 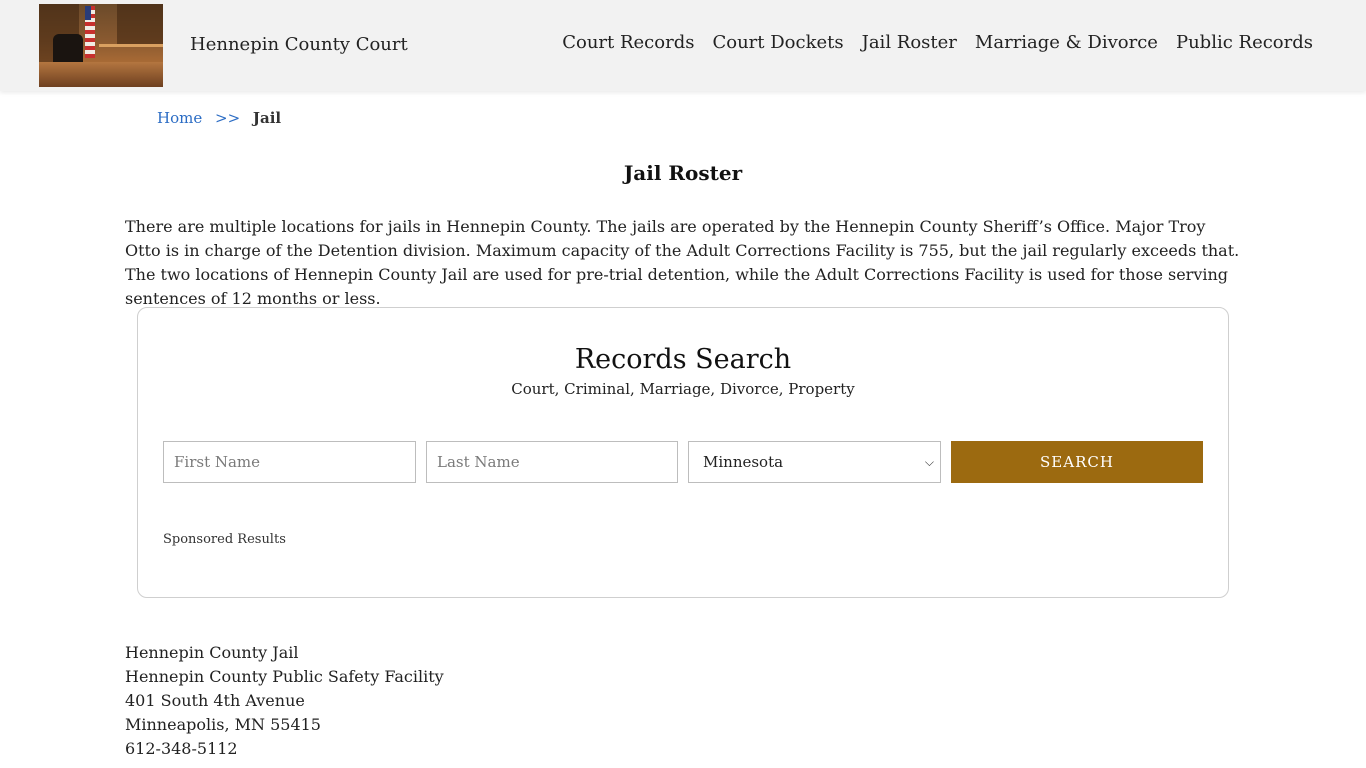 What do you see at coordinates (1066, 42) in the screenshot?
I see `nav-marriage-divorce: Marriage & Divorce` at bounding box center [1066, 42].